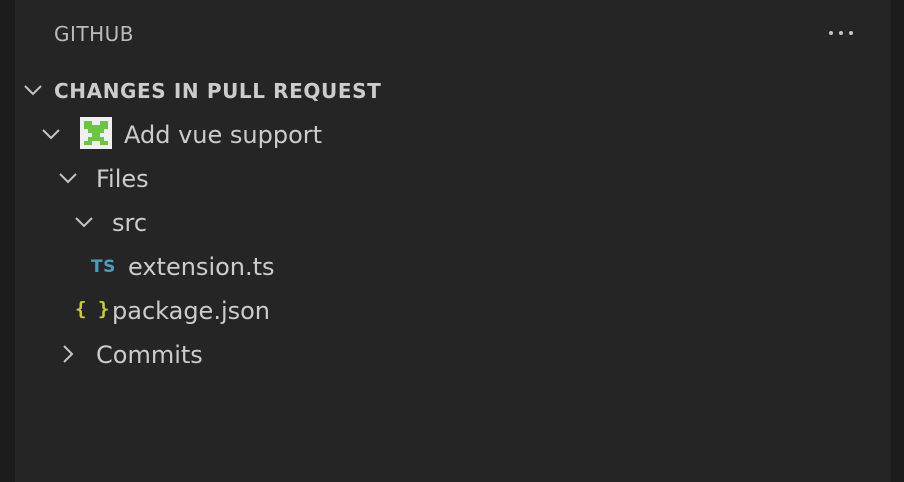  Describe the element at coordinates (218, 91) in the screenshot. I see `section-title: CHANGES IN PULL REQUEST` at that location.